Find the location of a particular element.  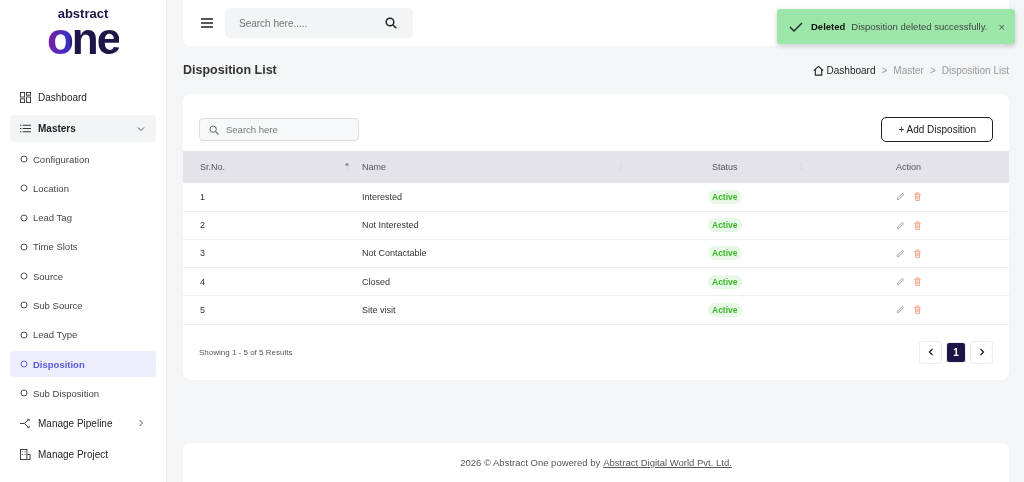

search-field: Search here is located at coordinates (279, 130).